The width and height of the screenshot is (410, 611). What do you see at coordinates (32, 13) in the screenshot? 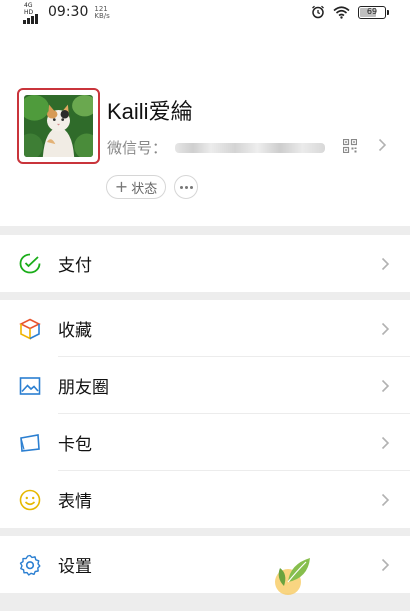
I see `signal-icon: 4G HD` at bounding box center [32, 13].